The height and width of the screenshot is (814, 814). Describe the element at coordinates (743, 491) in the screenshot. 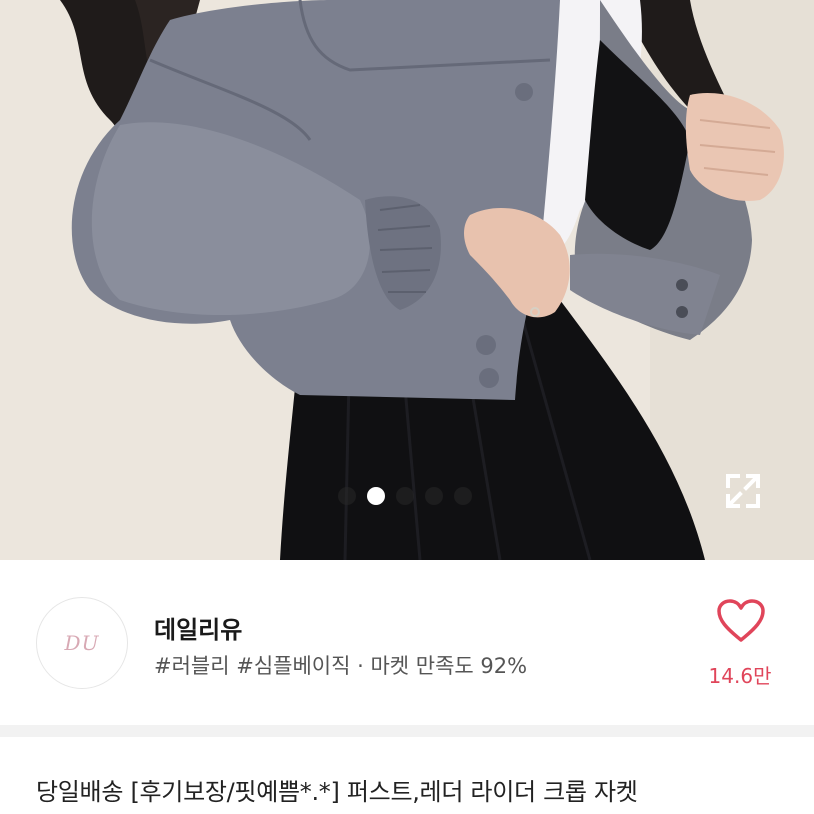

I see `expand-icon` at that location.